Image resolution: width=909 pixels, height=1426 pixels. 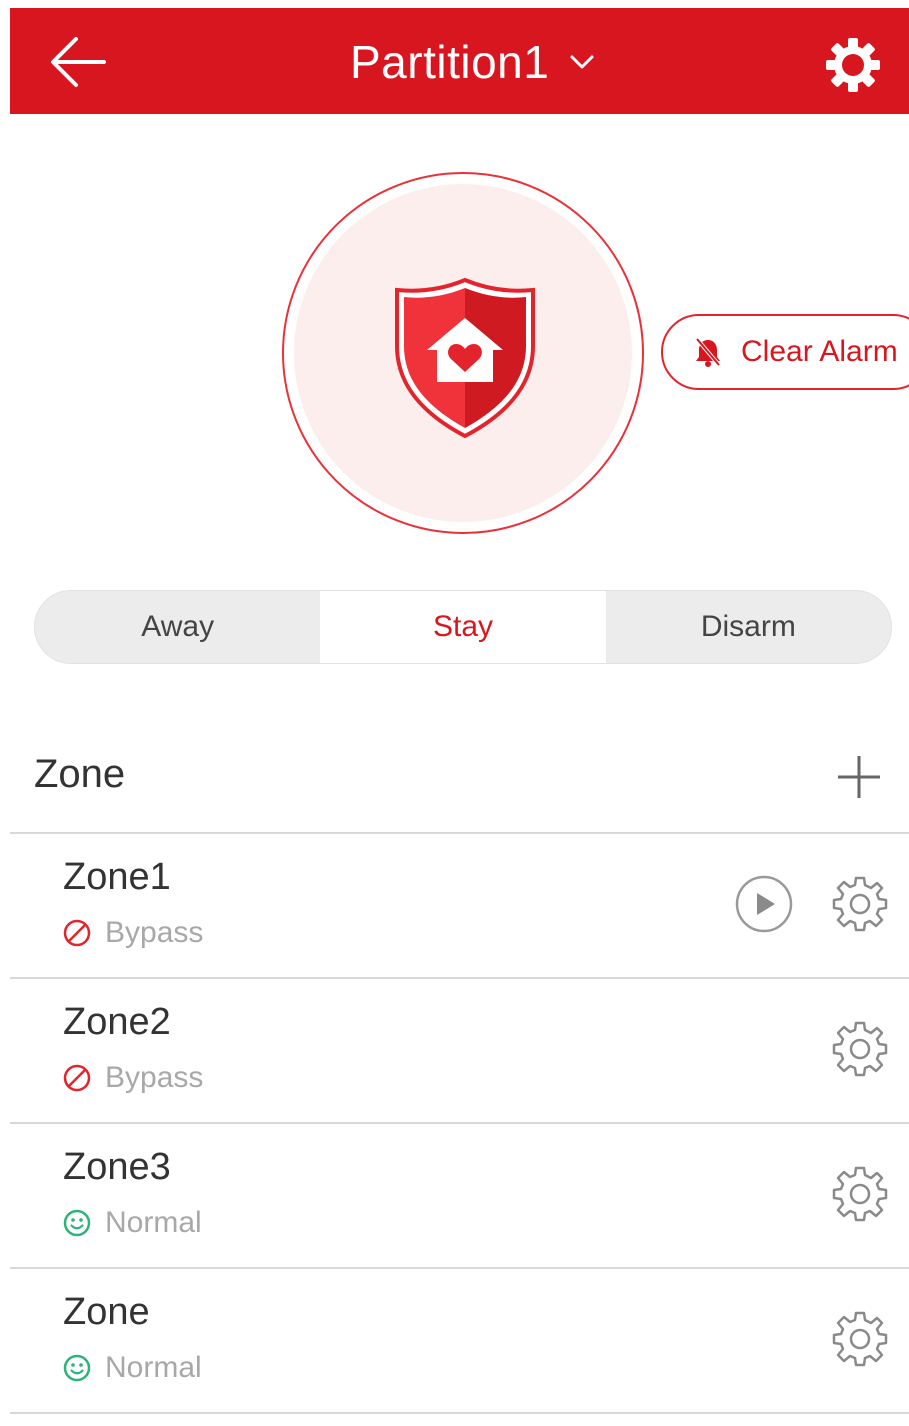 I want to click on mode-disarm-button: Disarm, so click(x=748, y=627).